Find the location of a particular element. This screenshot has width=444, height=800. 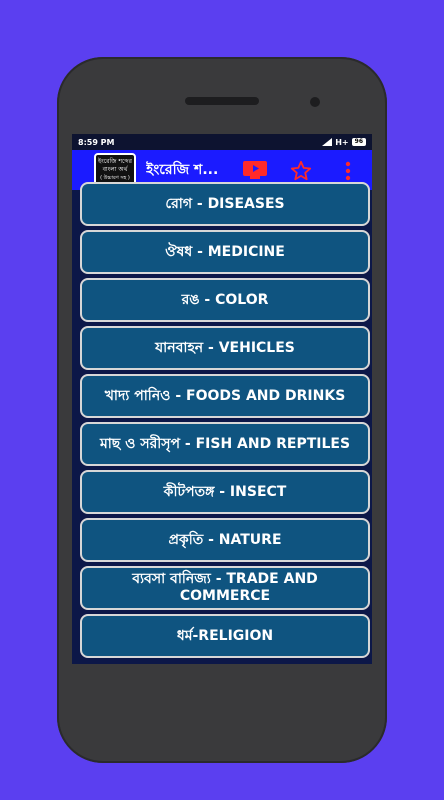

logo-line-1: ইংরেজি শব্দের is located at coordinates (115, 161).